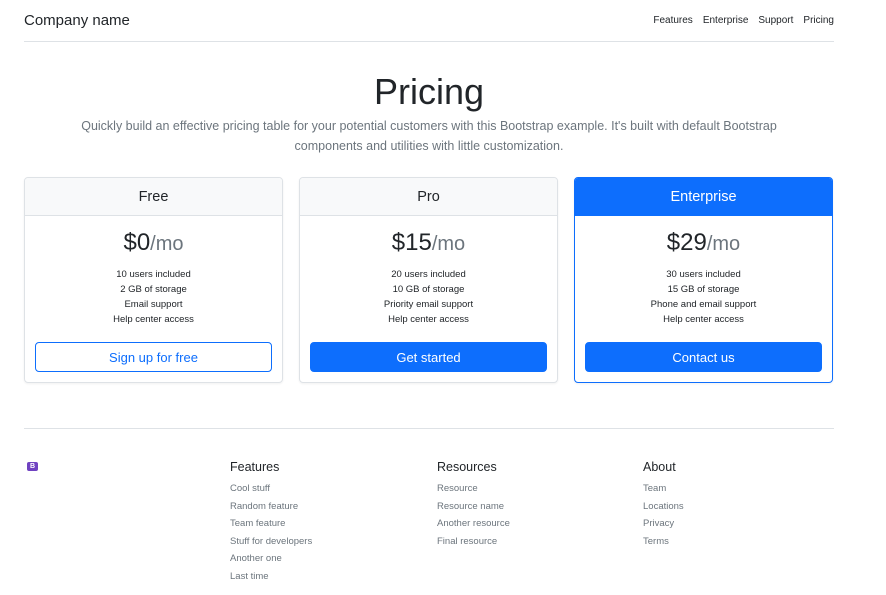 This screenshot has height=595, width=886. I want to click on brand-name: Company name, so click(77, 20).